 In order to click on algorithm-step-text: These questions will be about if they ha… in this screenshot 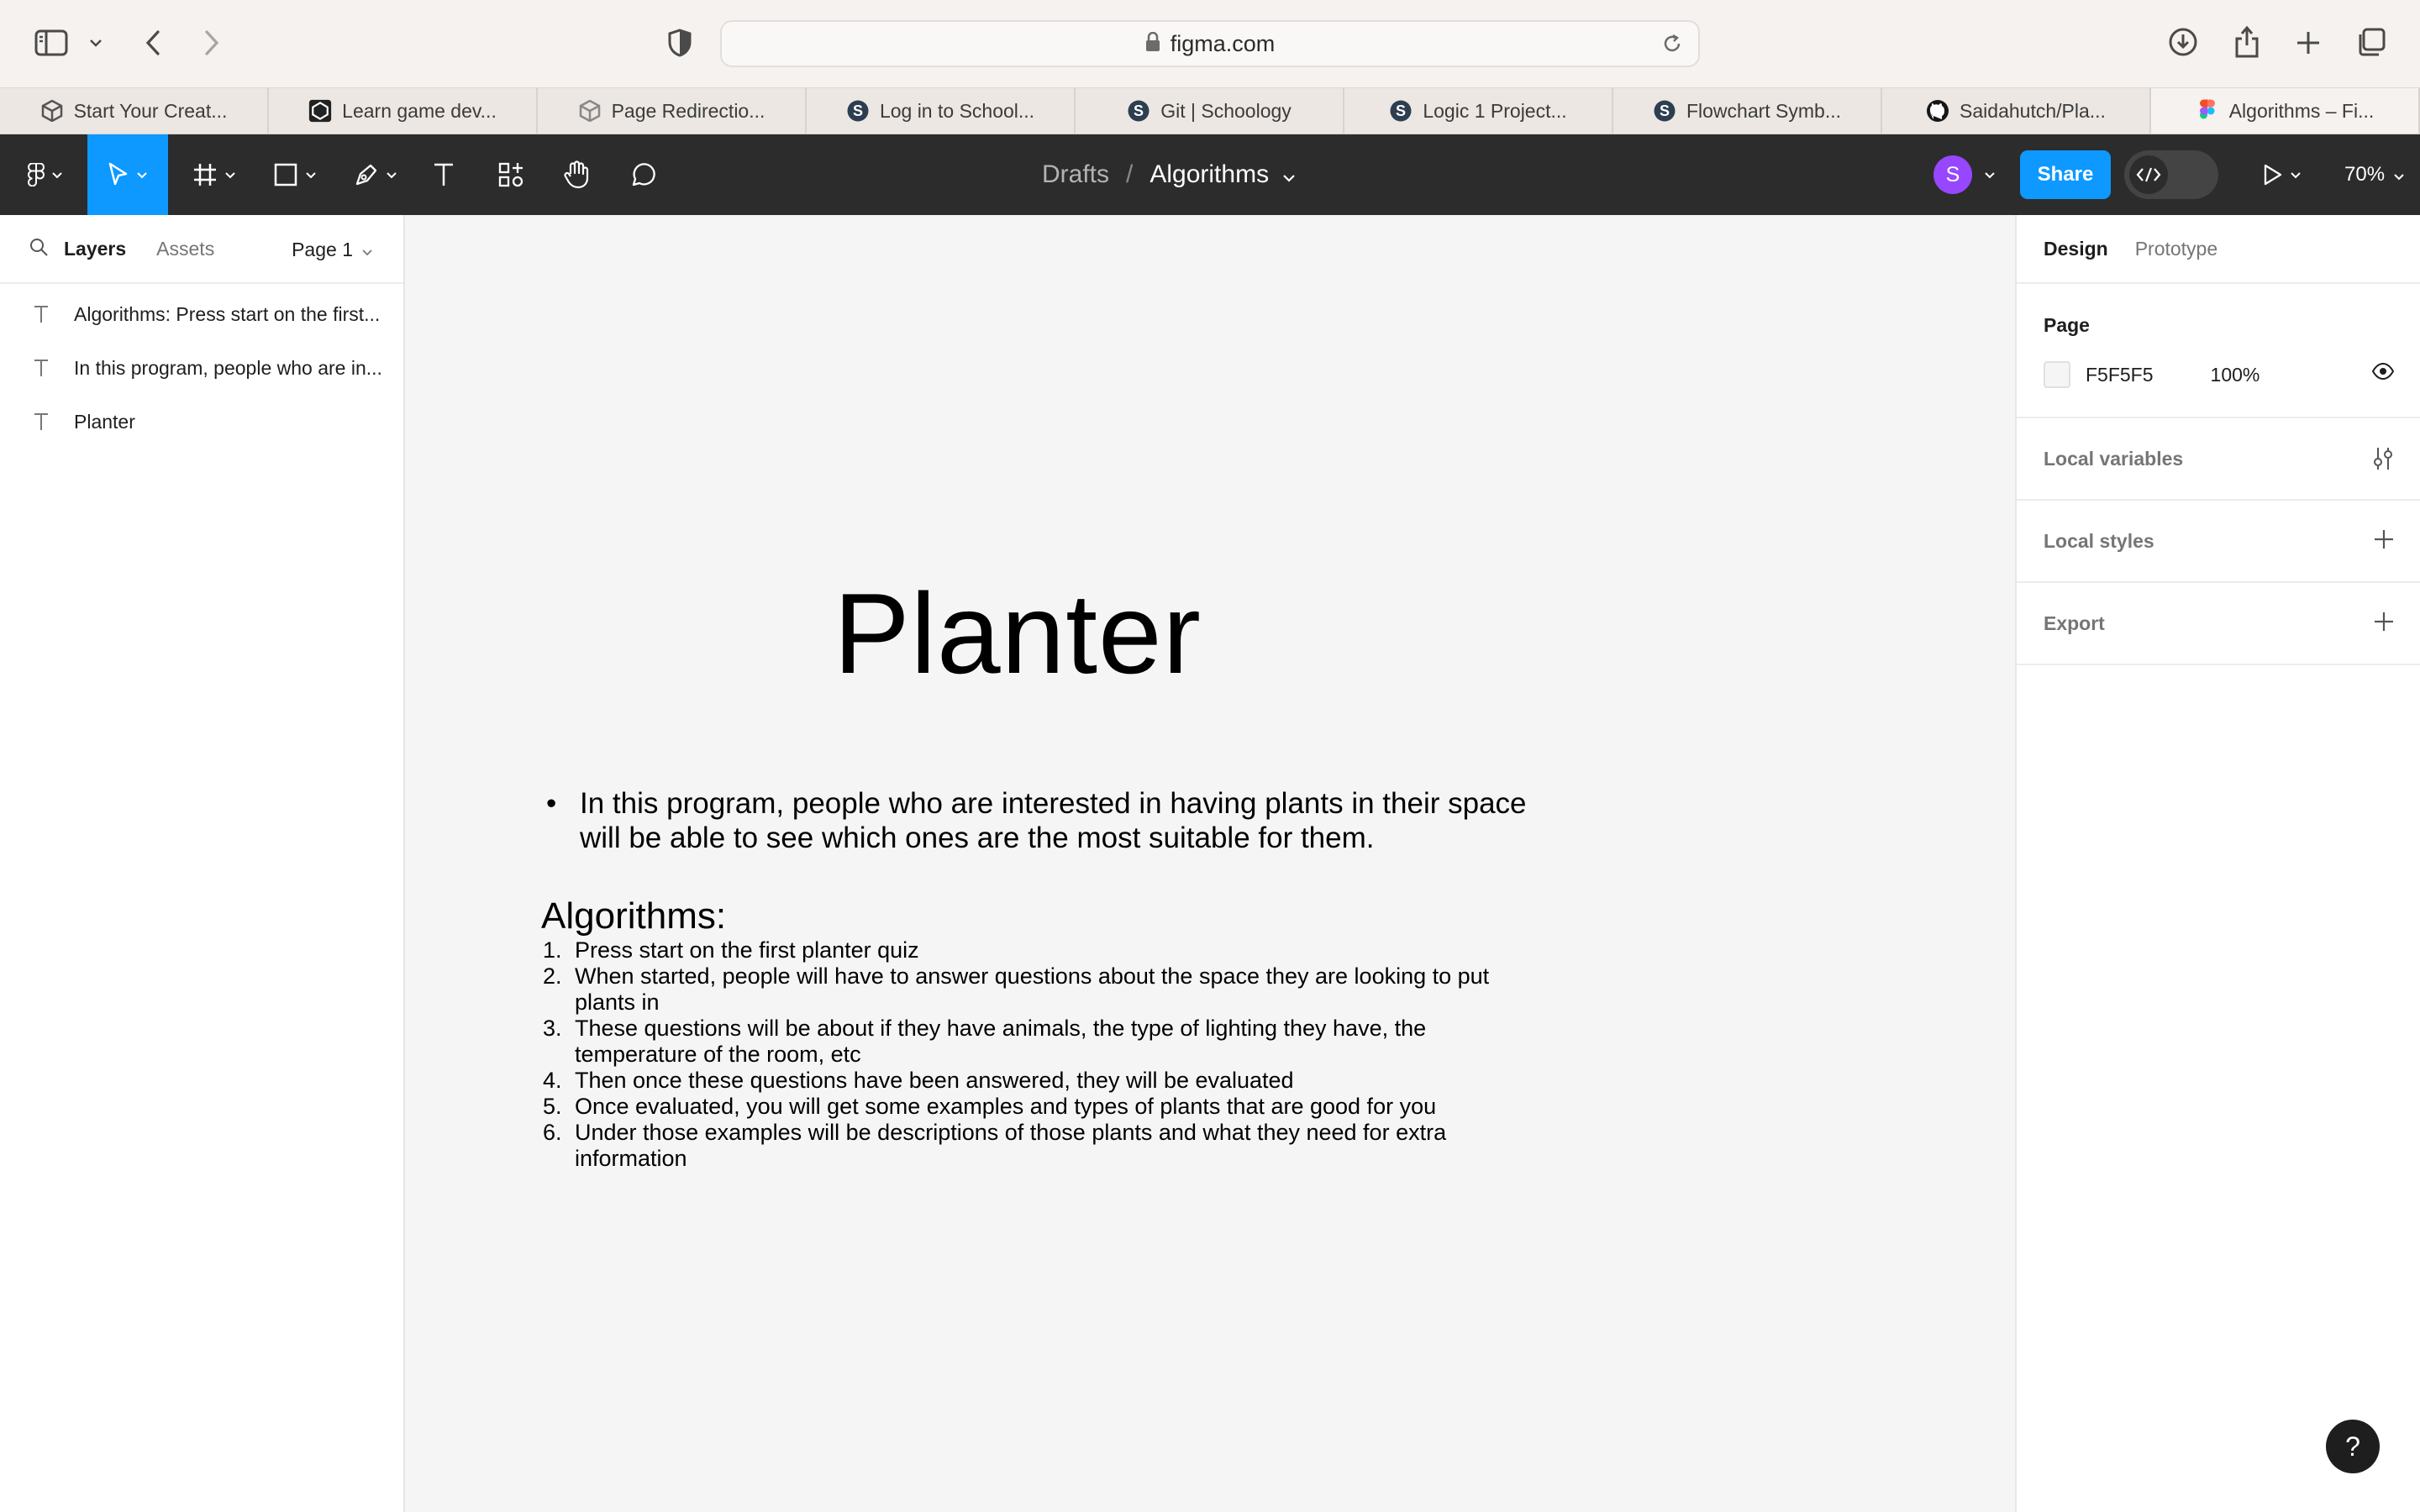, I will do `click(1001, 1041)`.